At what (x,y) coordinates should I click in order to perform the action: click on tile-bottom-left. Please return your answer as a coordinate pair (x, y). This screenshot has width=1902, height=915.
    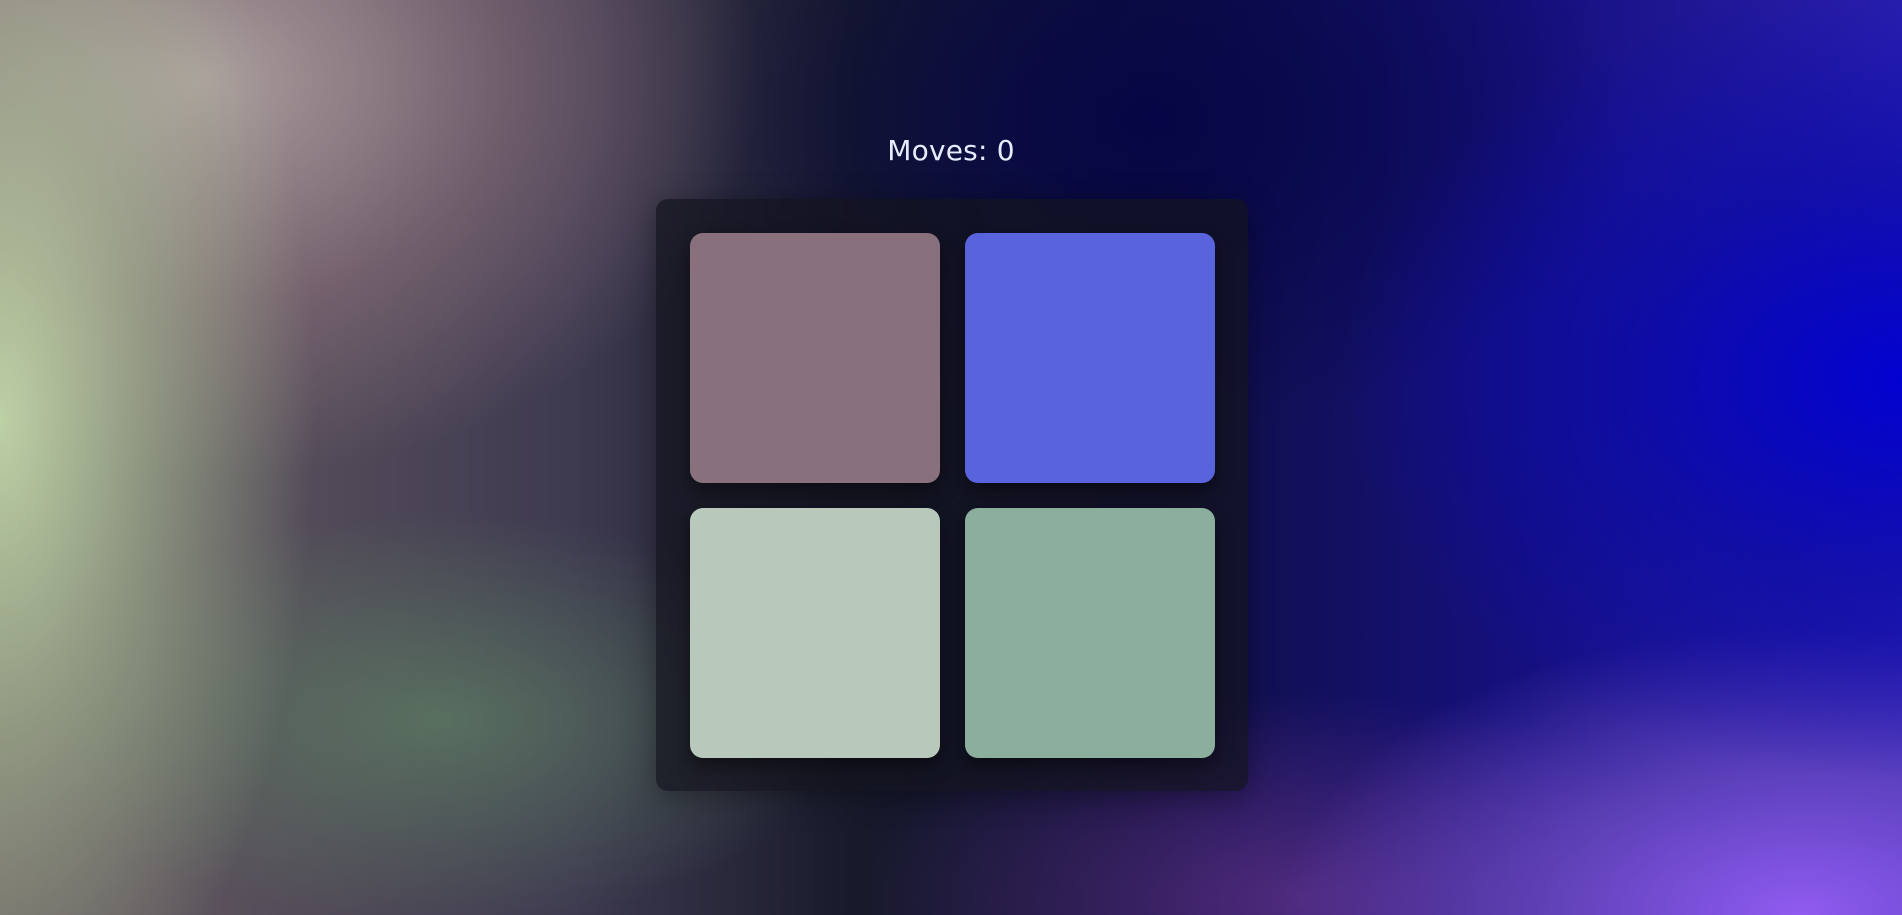
    Looking at the image, I should click on (815, 633).